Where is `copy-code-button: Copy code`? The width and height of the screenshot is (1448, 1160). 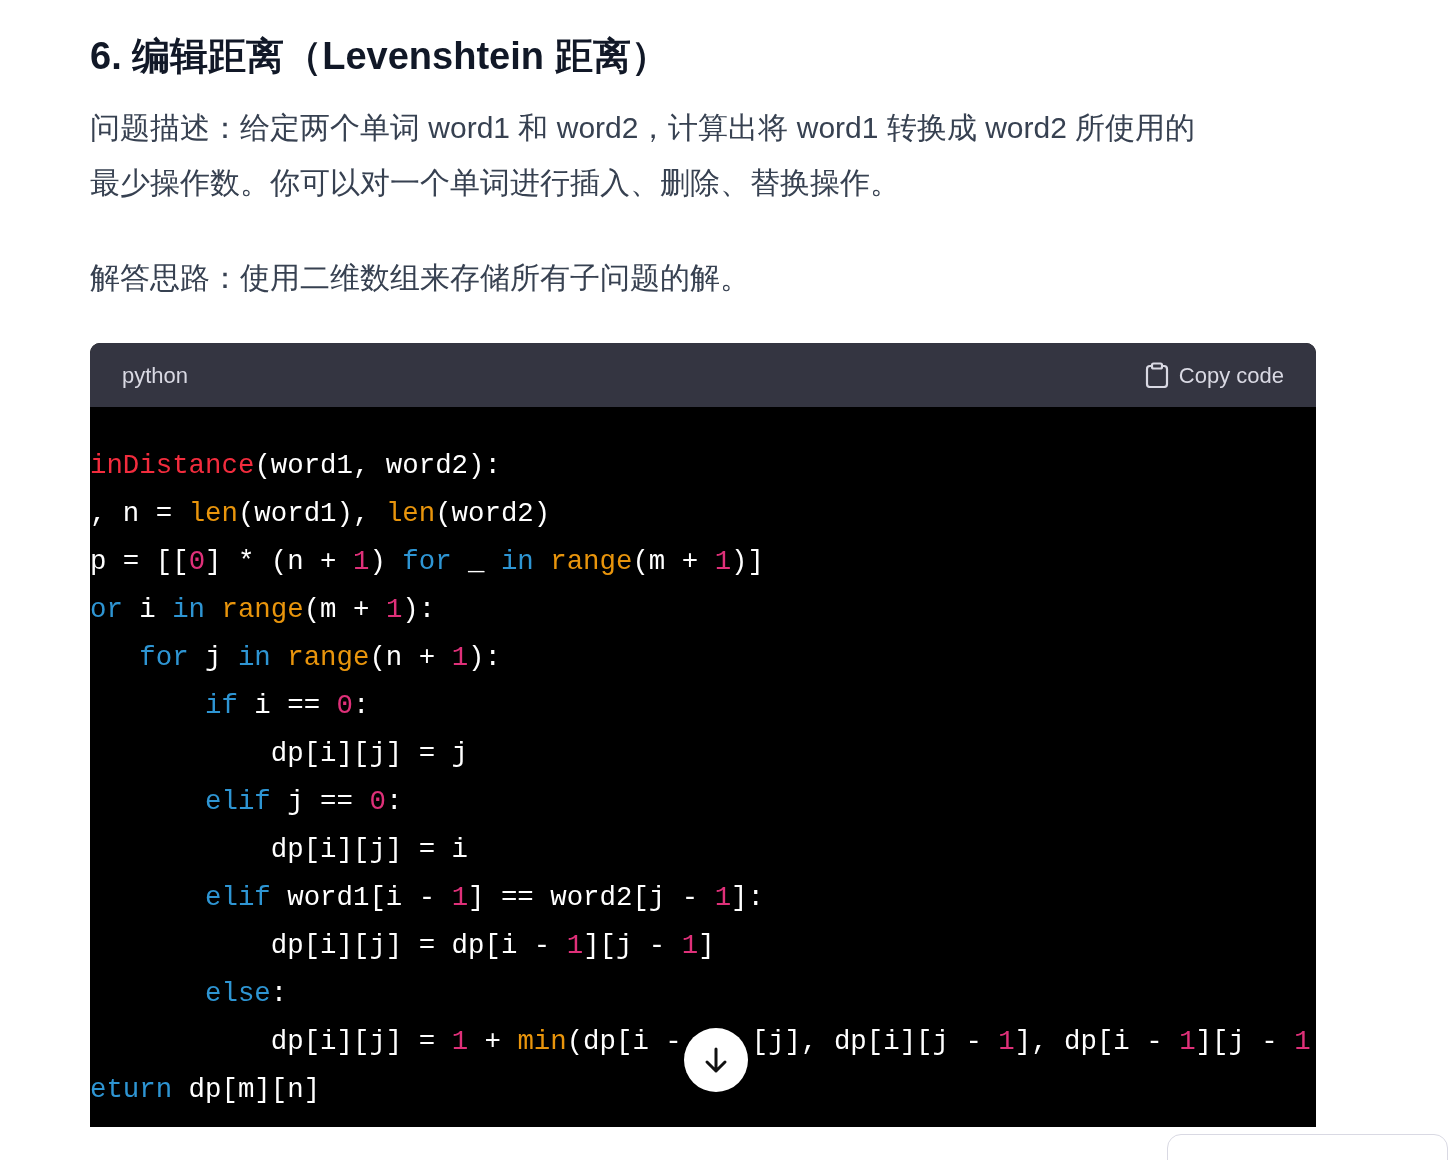
copy-code-button: Copy code is located at coordinates (1214, 375).